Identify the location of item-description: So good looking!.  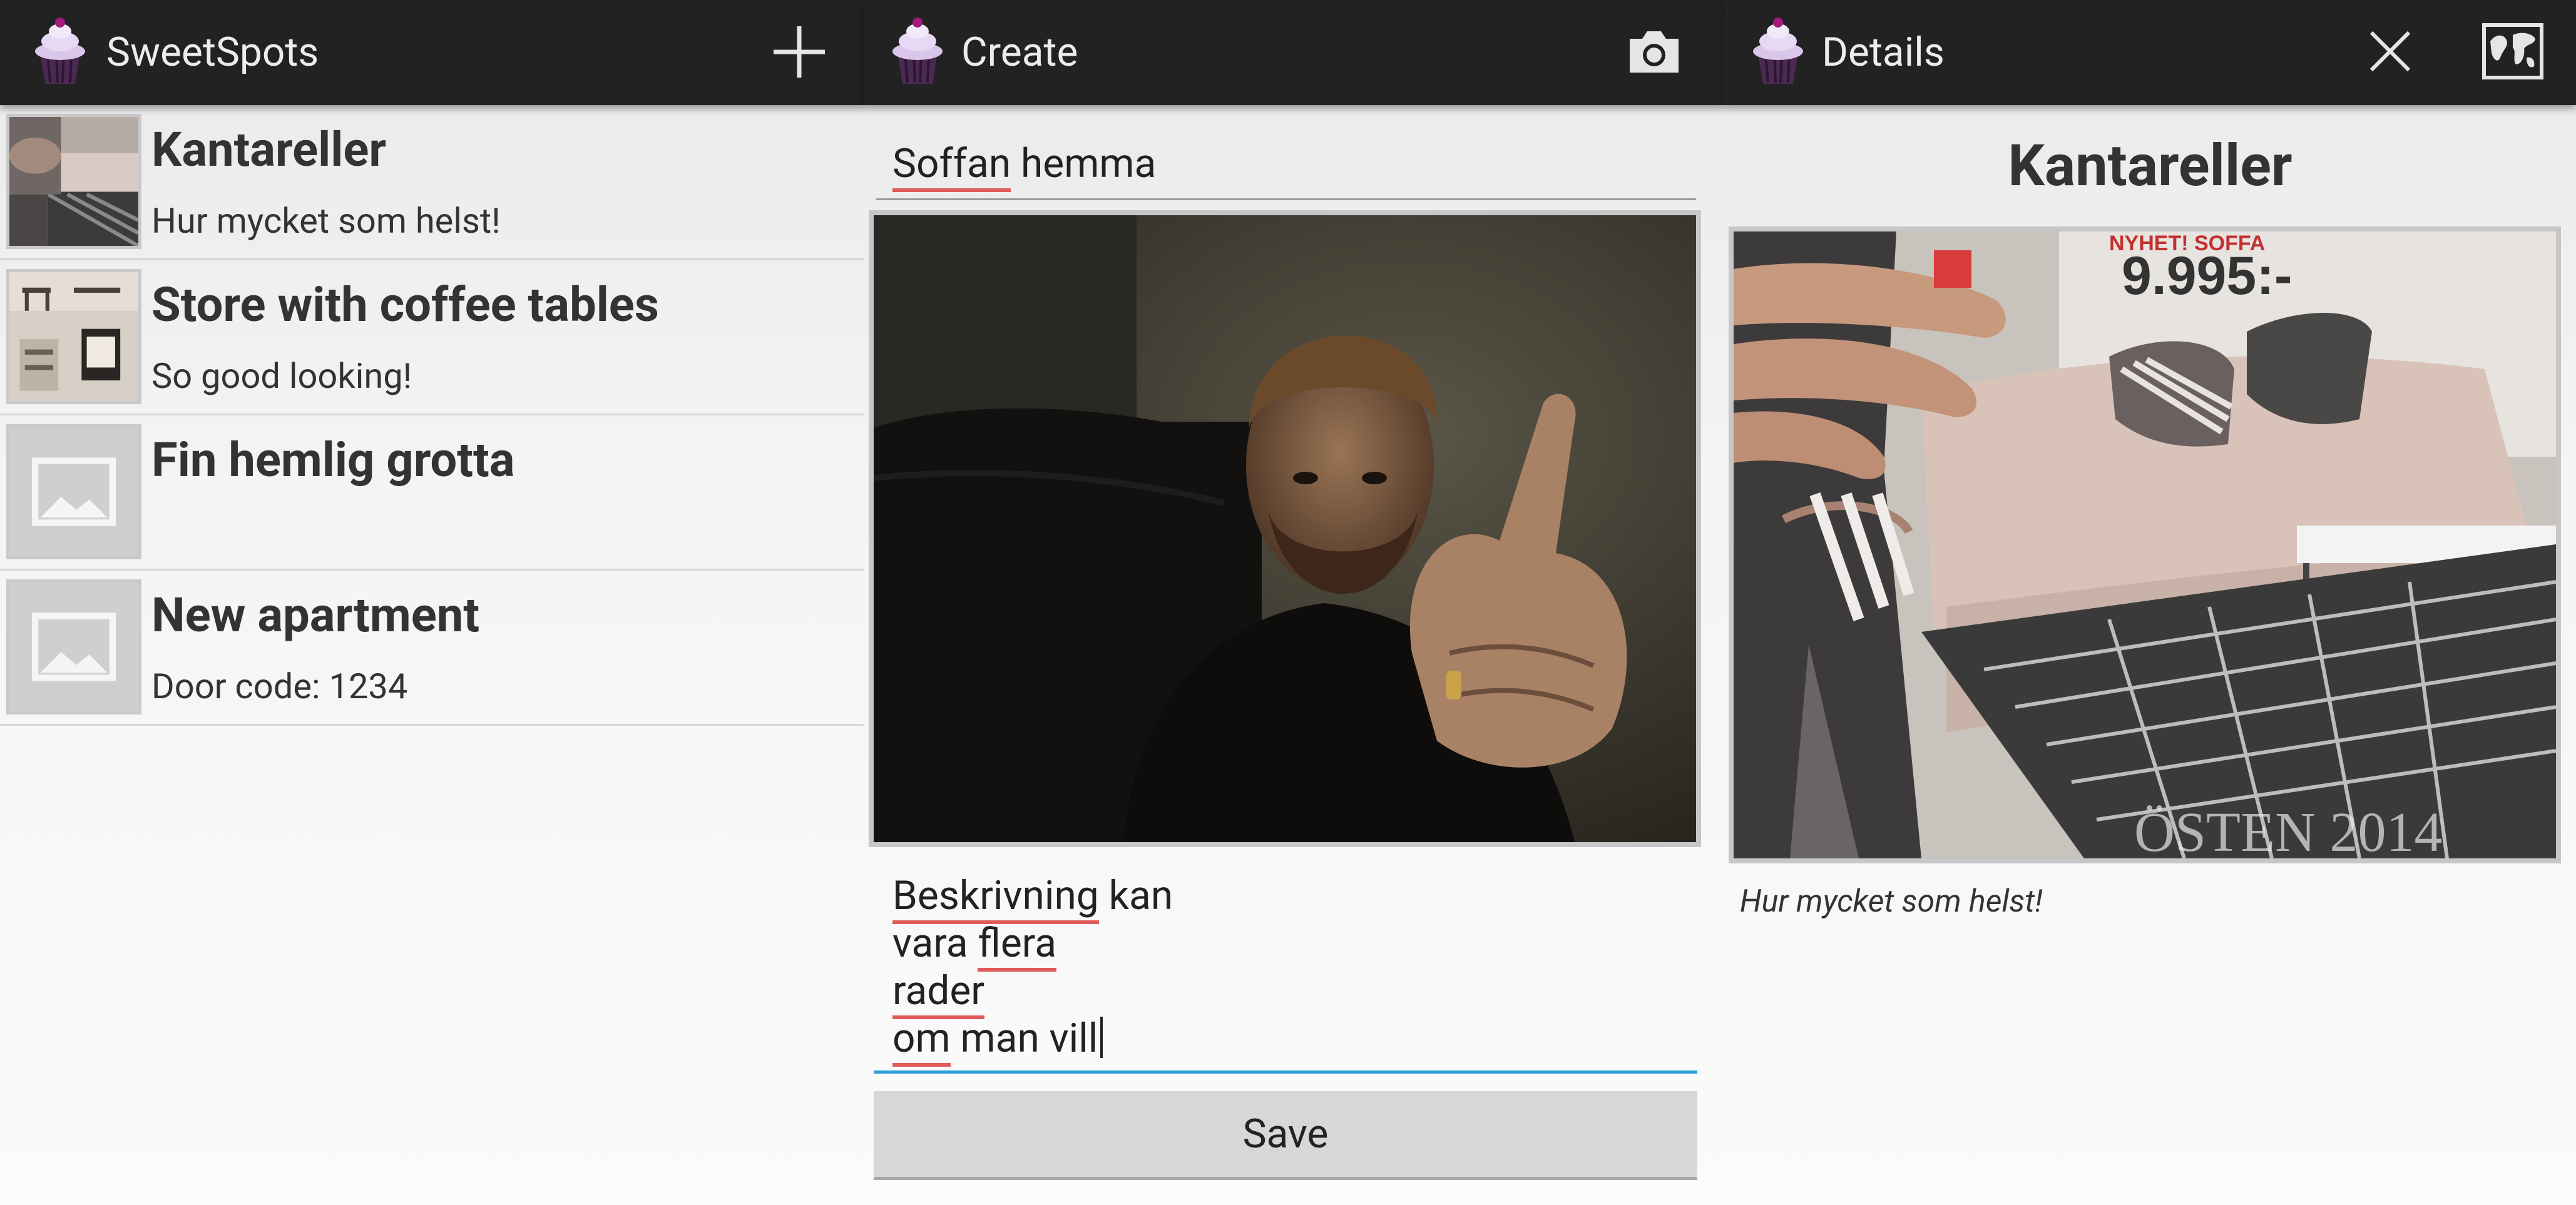
(281, 376).